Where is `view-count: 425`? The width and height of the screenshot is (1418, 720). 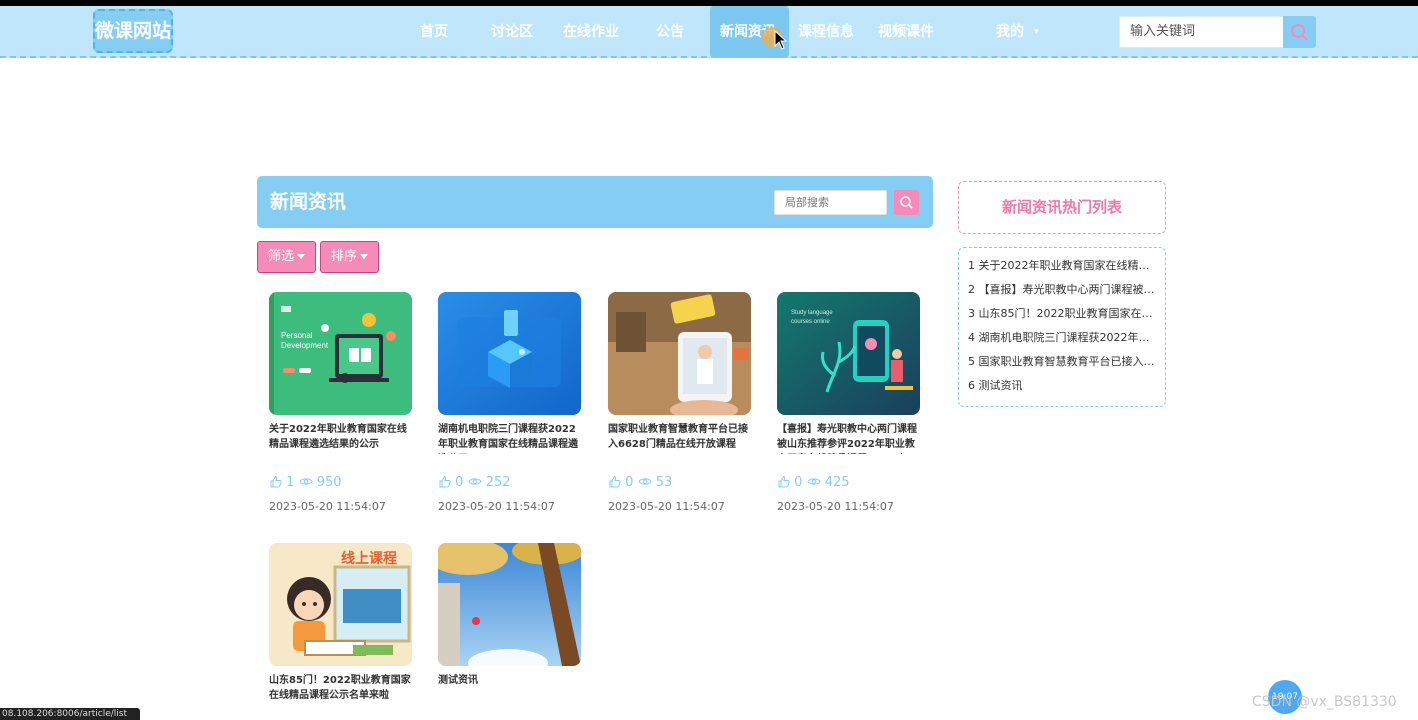 view-count: 425 is located at coordinates (837, 482).